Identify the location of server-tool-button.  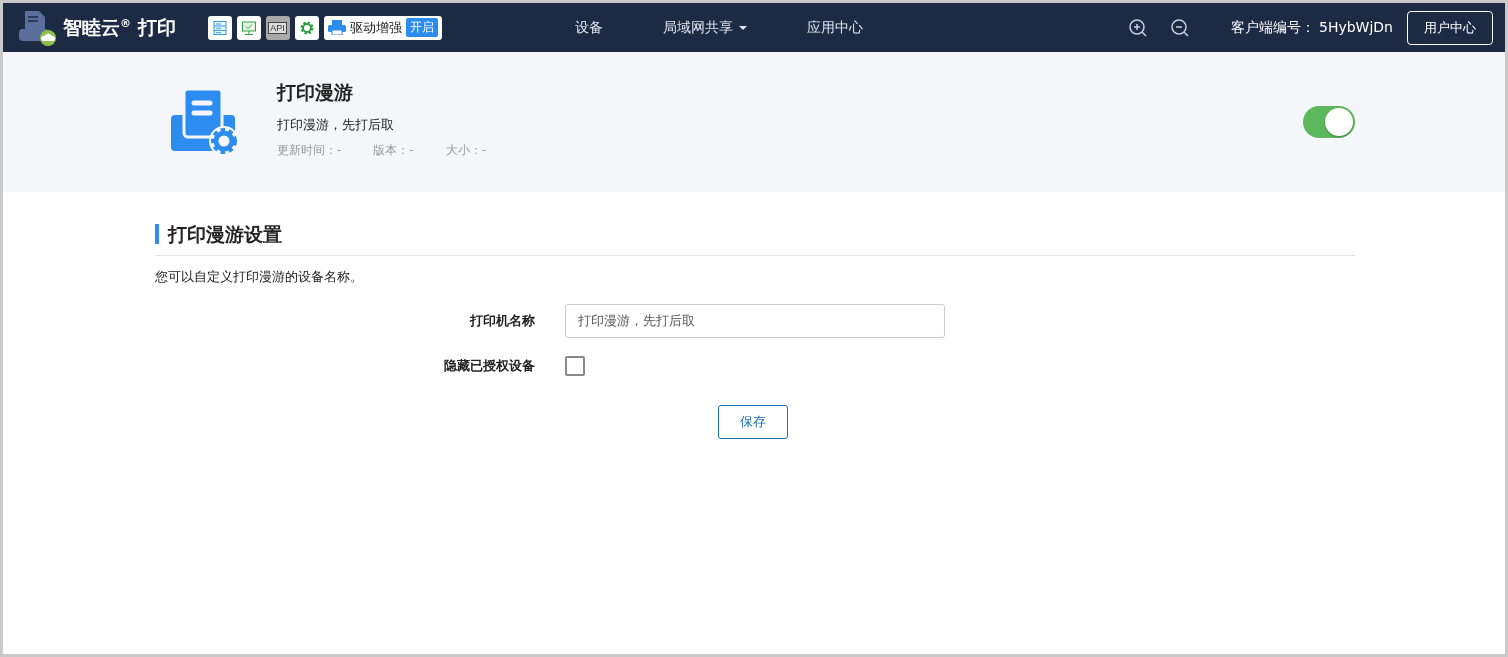
(219, 27).